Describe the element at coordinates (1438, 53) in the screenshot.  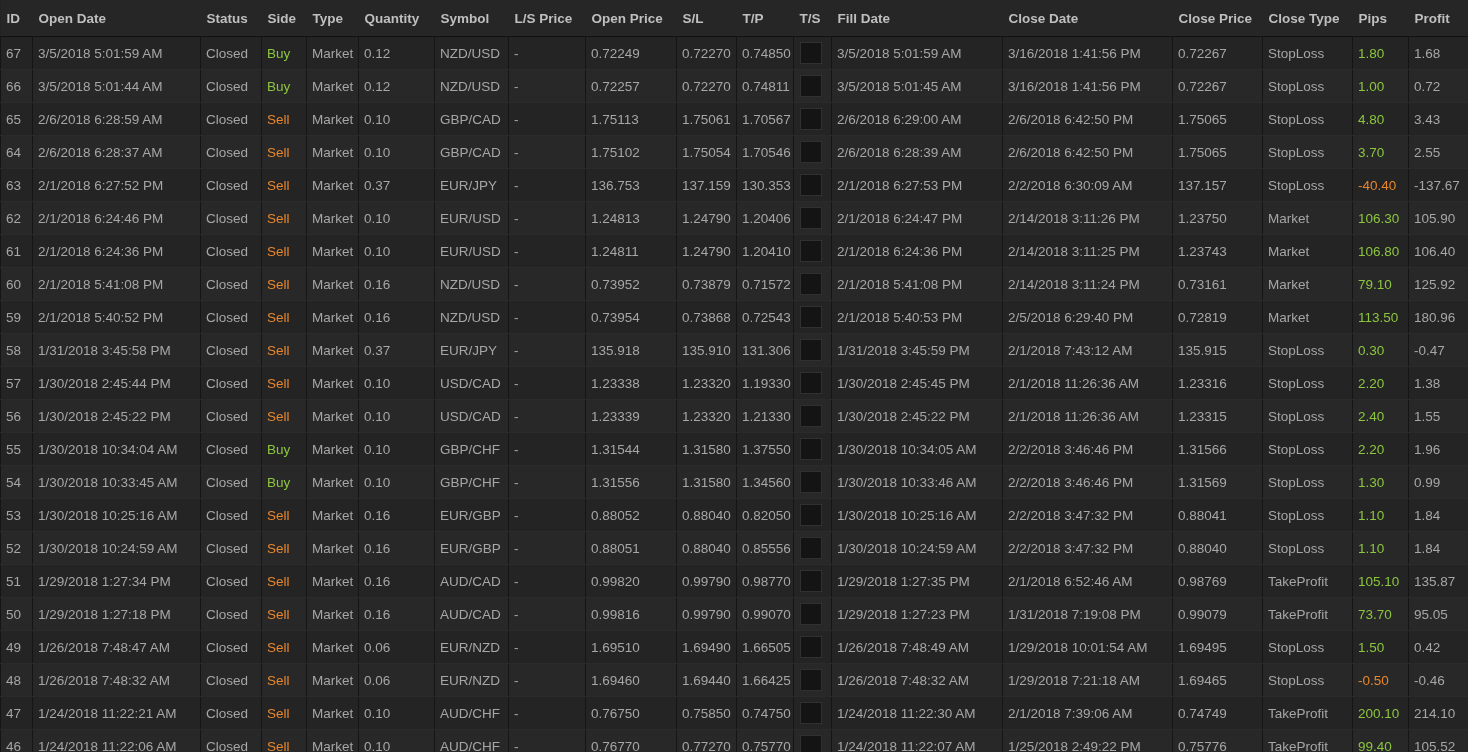
I see `profit-cell: 1.68` at that location.